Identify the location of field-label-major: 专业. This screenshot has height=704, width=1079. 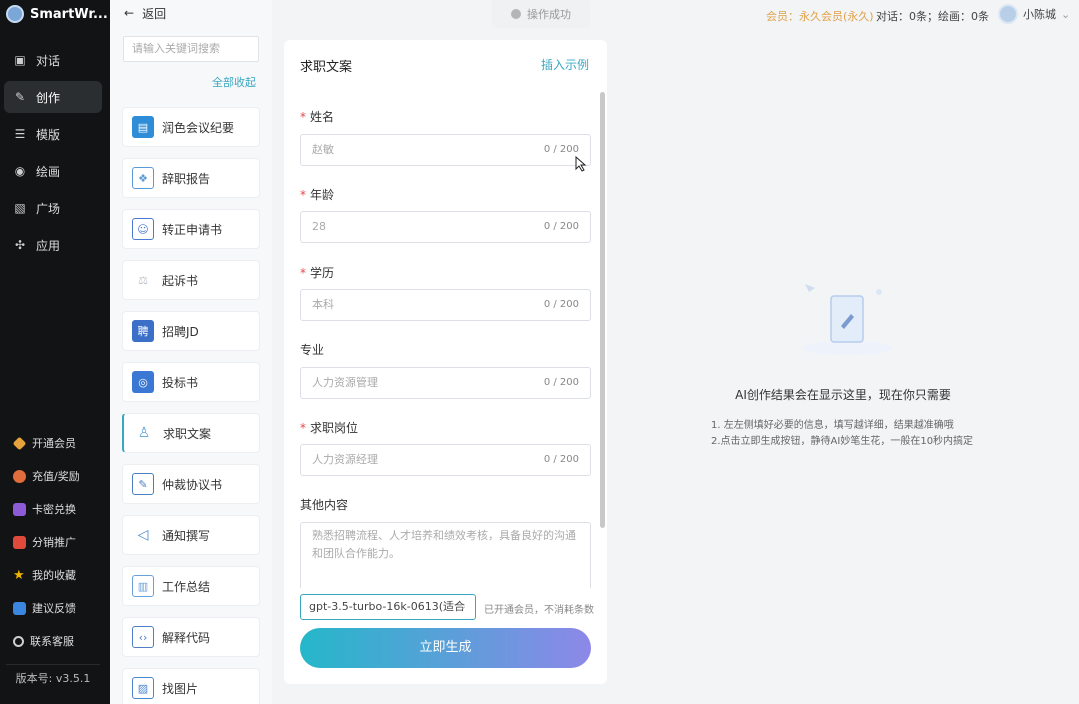
(312, 350).